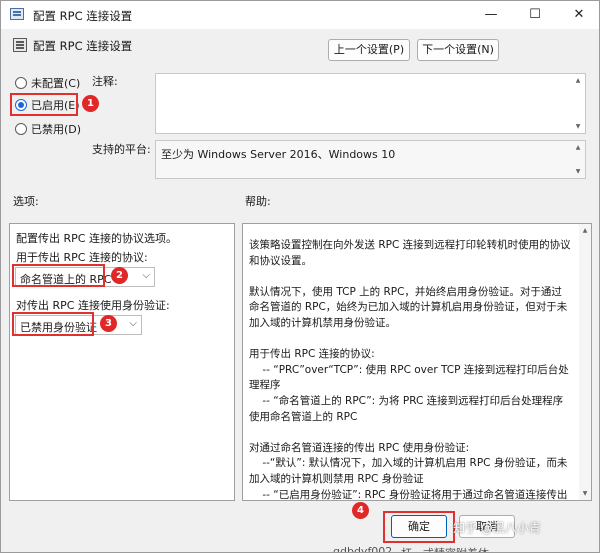  Describe the element at coordinates (458, 50) in the screenshot. I see `next-setting-button: 下一个设置(N)` at that location.